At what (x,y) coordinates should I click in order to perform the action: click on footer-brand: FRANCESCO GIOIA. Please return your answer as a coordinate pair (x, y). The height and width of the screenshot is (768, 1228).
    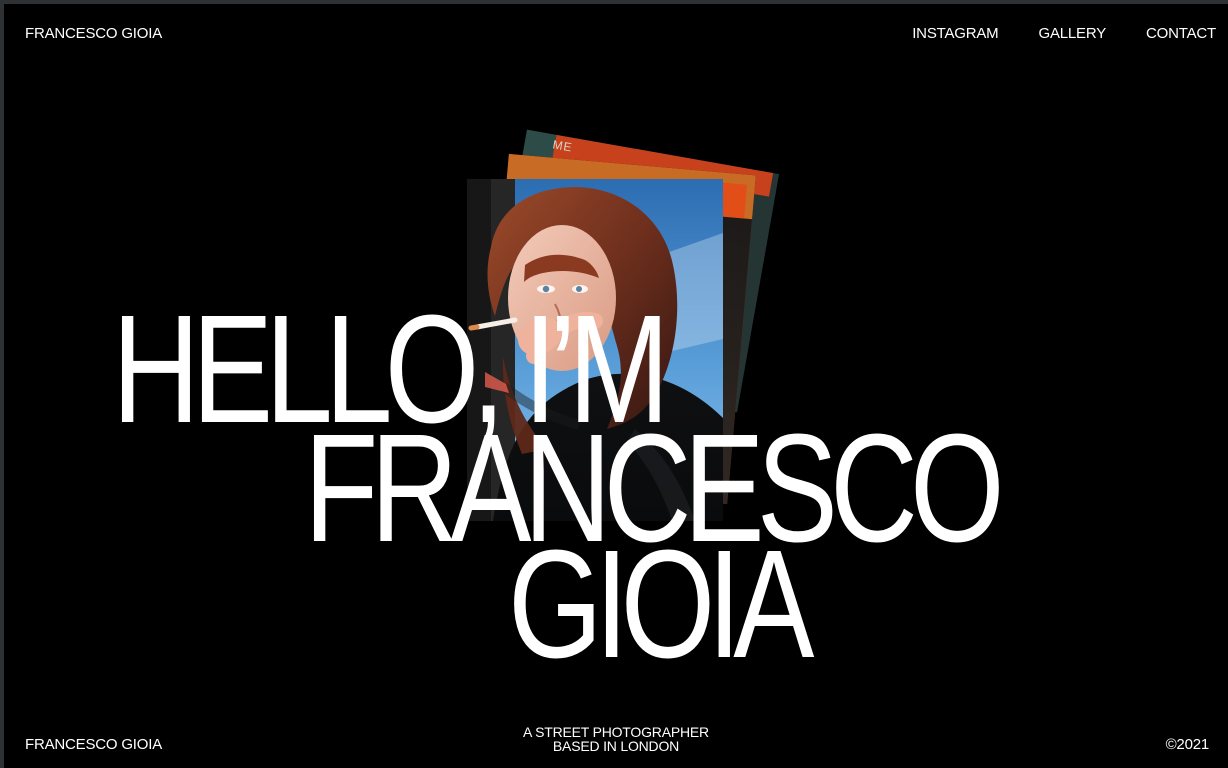
    Looking at the image, I should click on (94, 744).